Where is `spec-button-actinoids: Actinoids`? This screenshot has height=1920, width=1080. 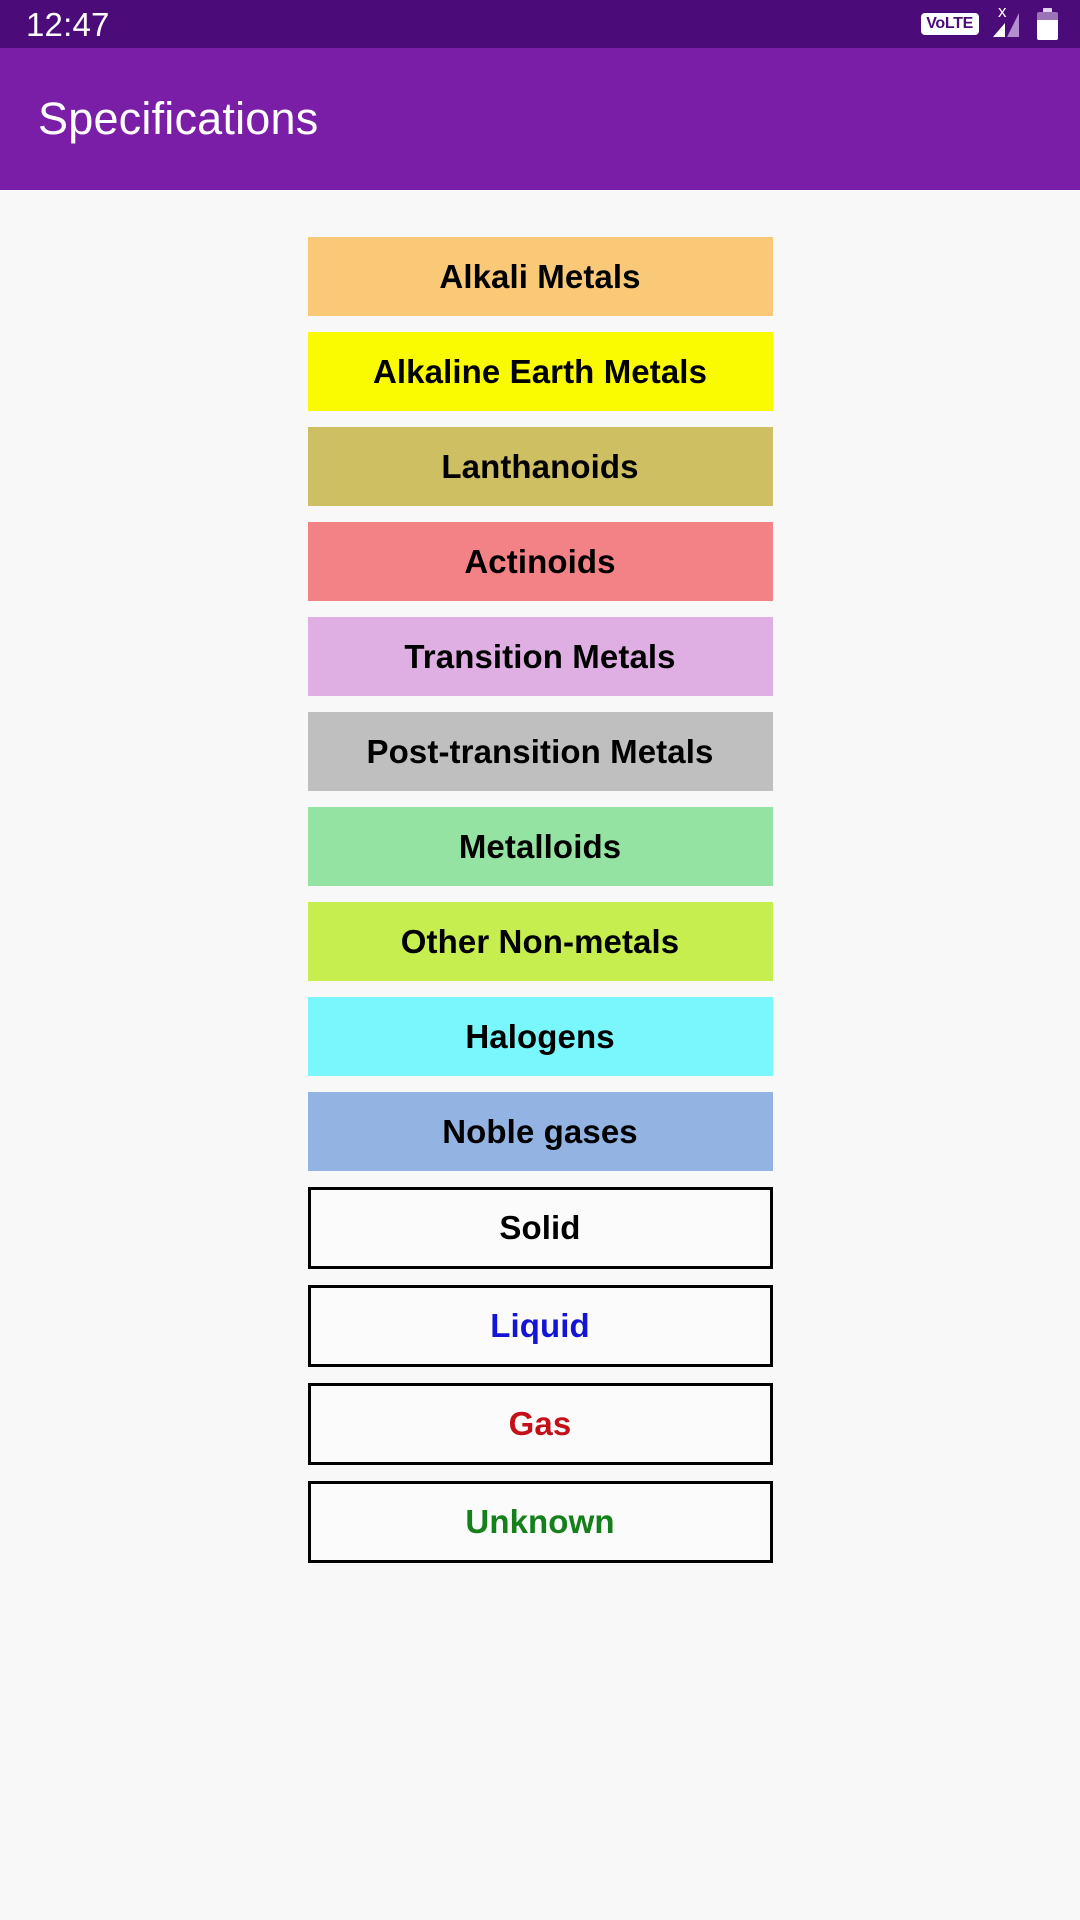
spec-button-actinoids: Actinoids is located at coordinates (540, 561).